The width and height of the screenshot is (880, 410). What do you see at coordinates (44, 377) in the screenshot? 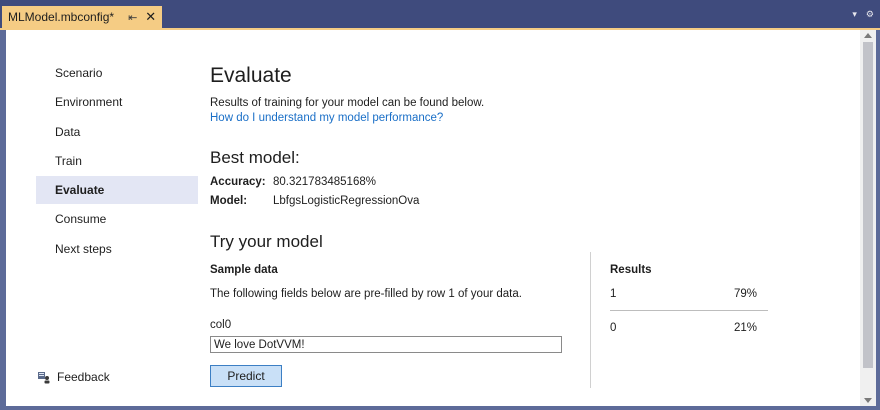
I see `feedback-icon` at bounding box center [44, 377].